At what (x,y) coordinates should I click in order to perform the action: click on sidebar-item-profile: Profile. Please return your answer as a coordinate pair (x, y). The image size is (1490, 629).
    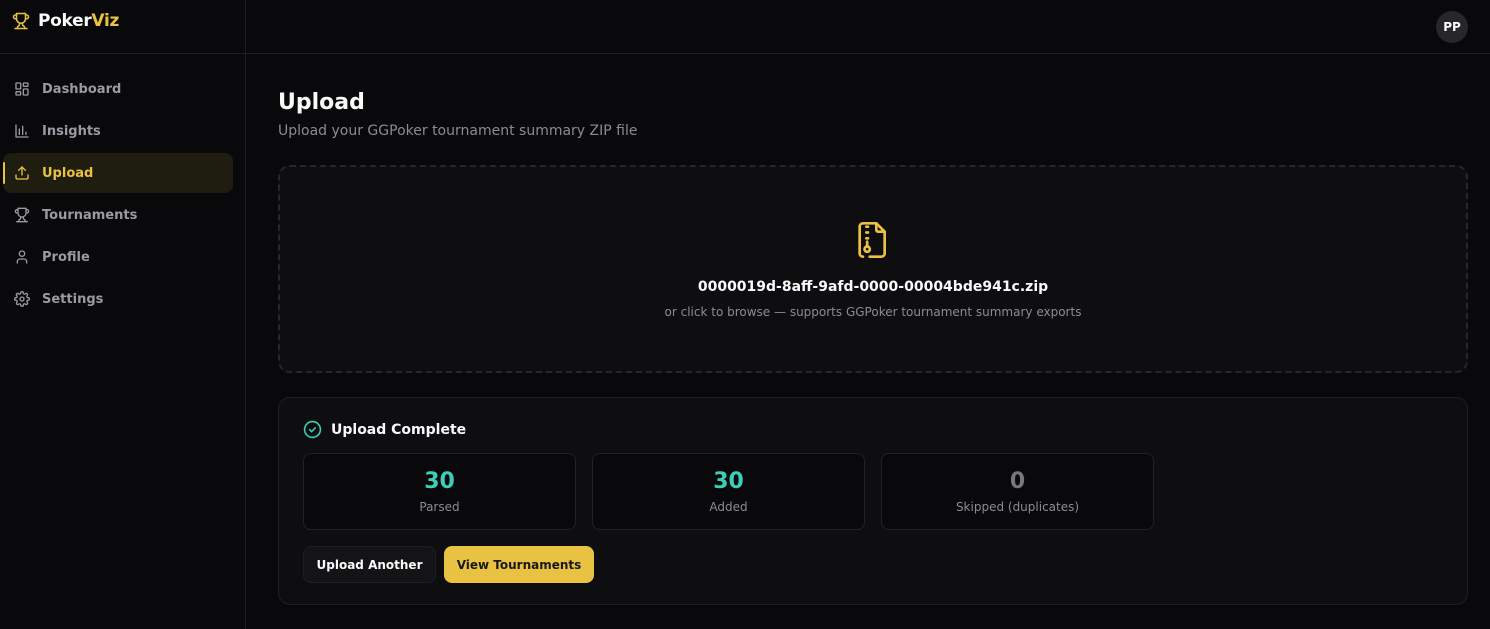
    Looking at the image, I should click on (118, 257).